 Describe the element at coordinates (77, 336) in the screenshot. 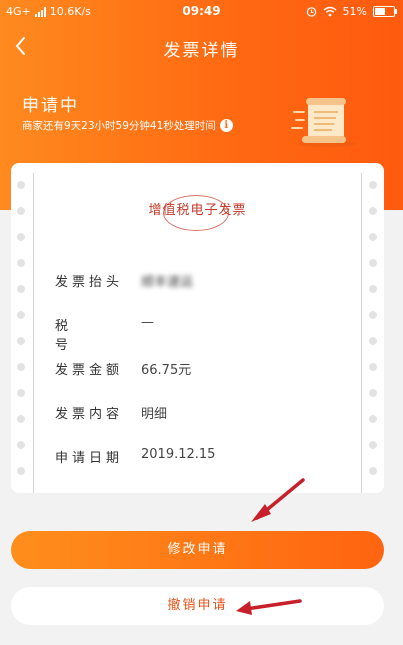

I see `field-label: 税号` at that location.